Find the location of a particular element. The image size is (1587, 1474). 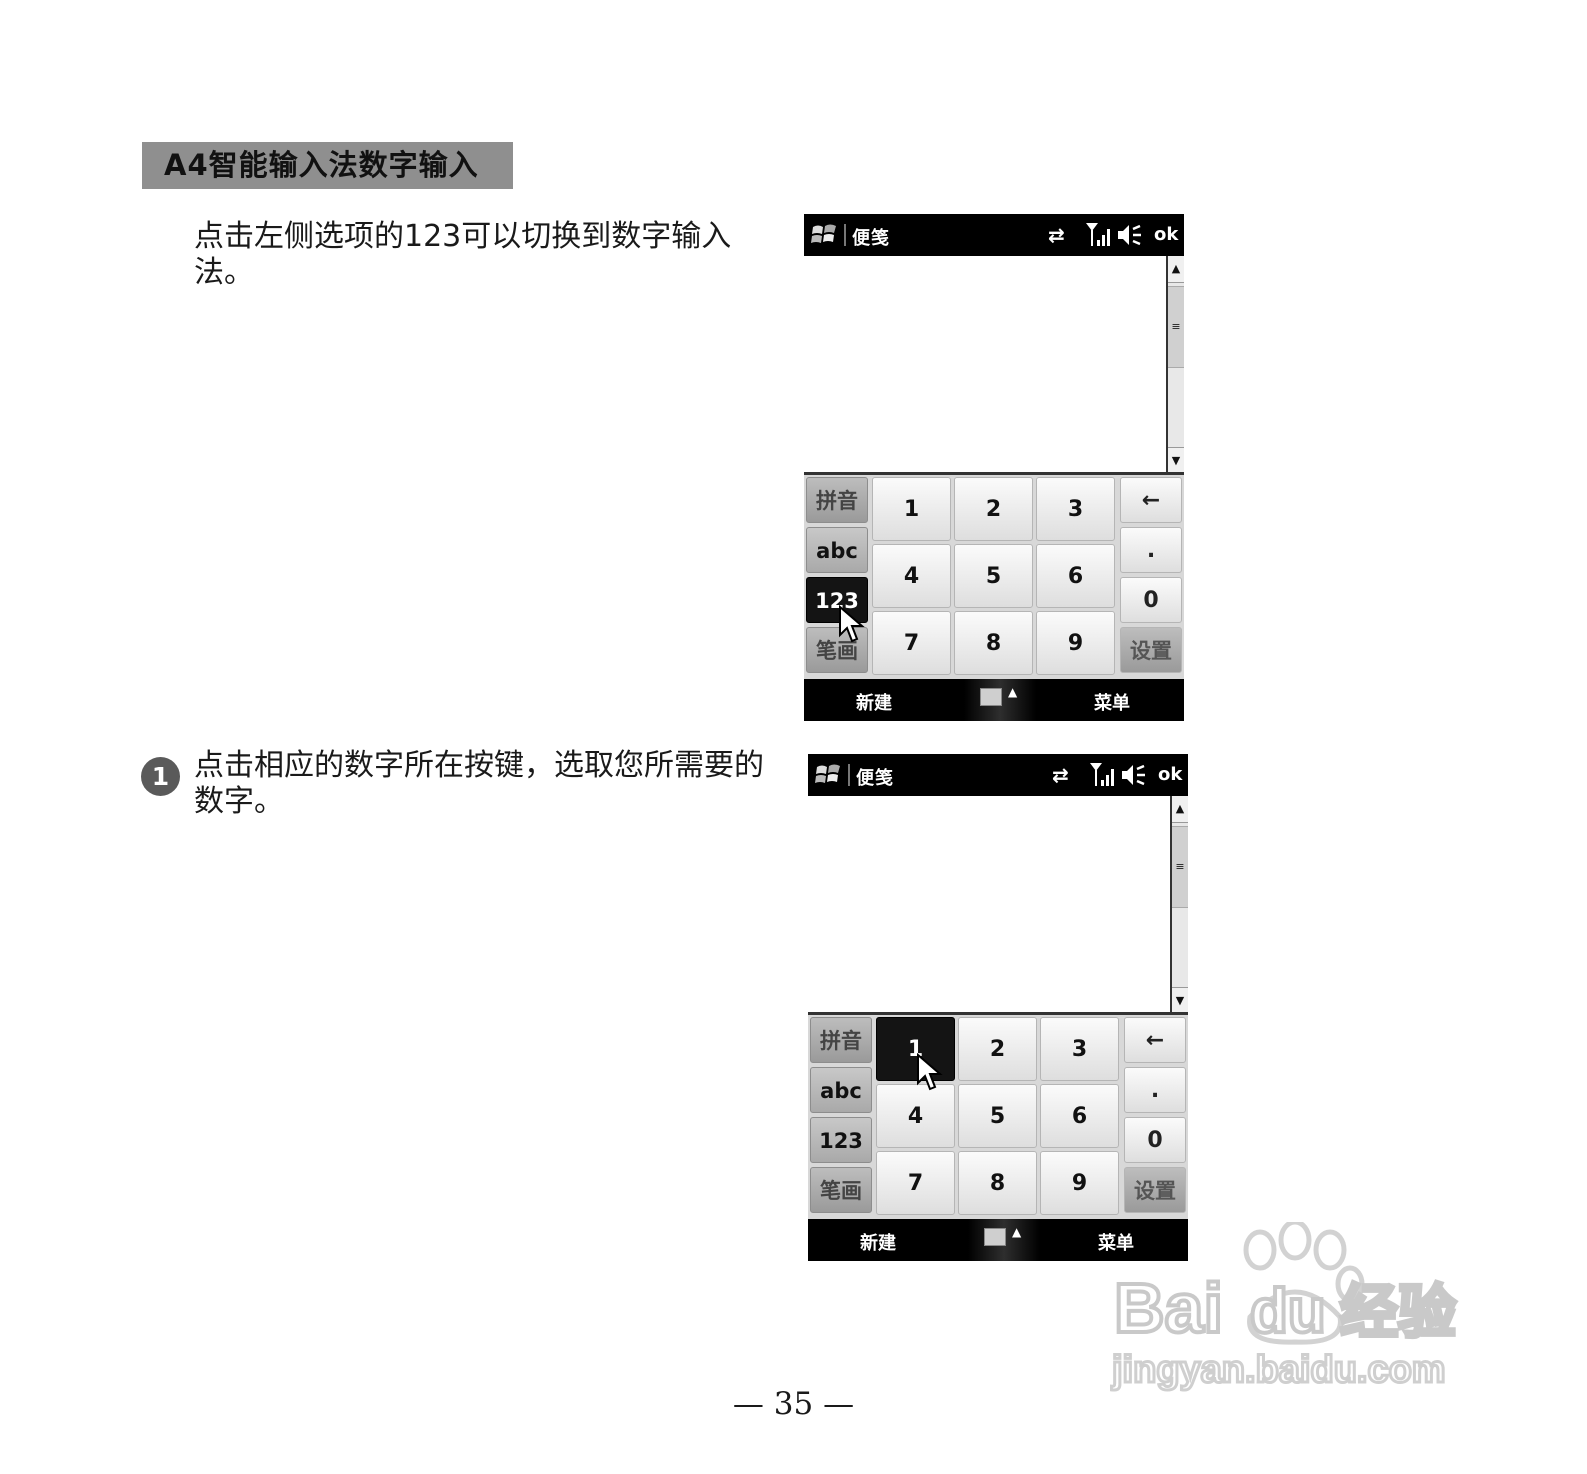

mode-stroke-button: 笔画 is located at coordinates (841, 1190).